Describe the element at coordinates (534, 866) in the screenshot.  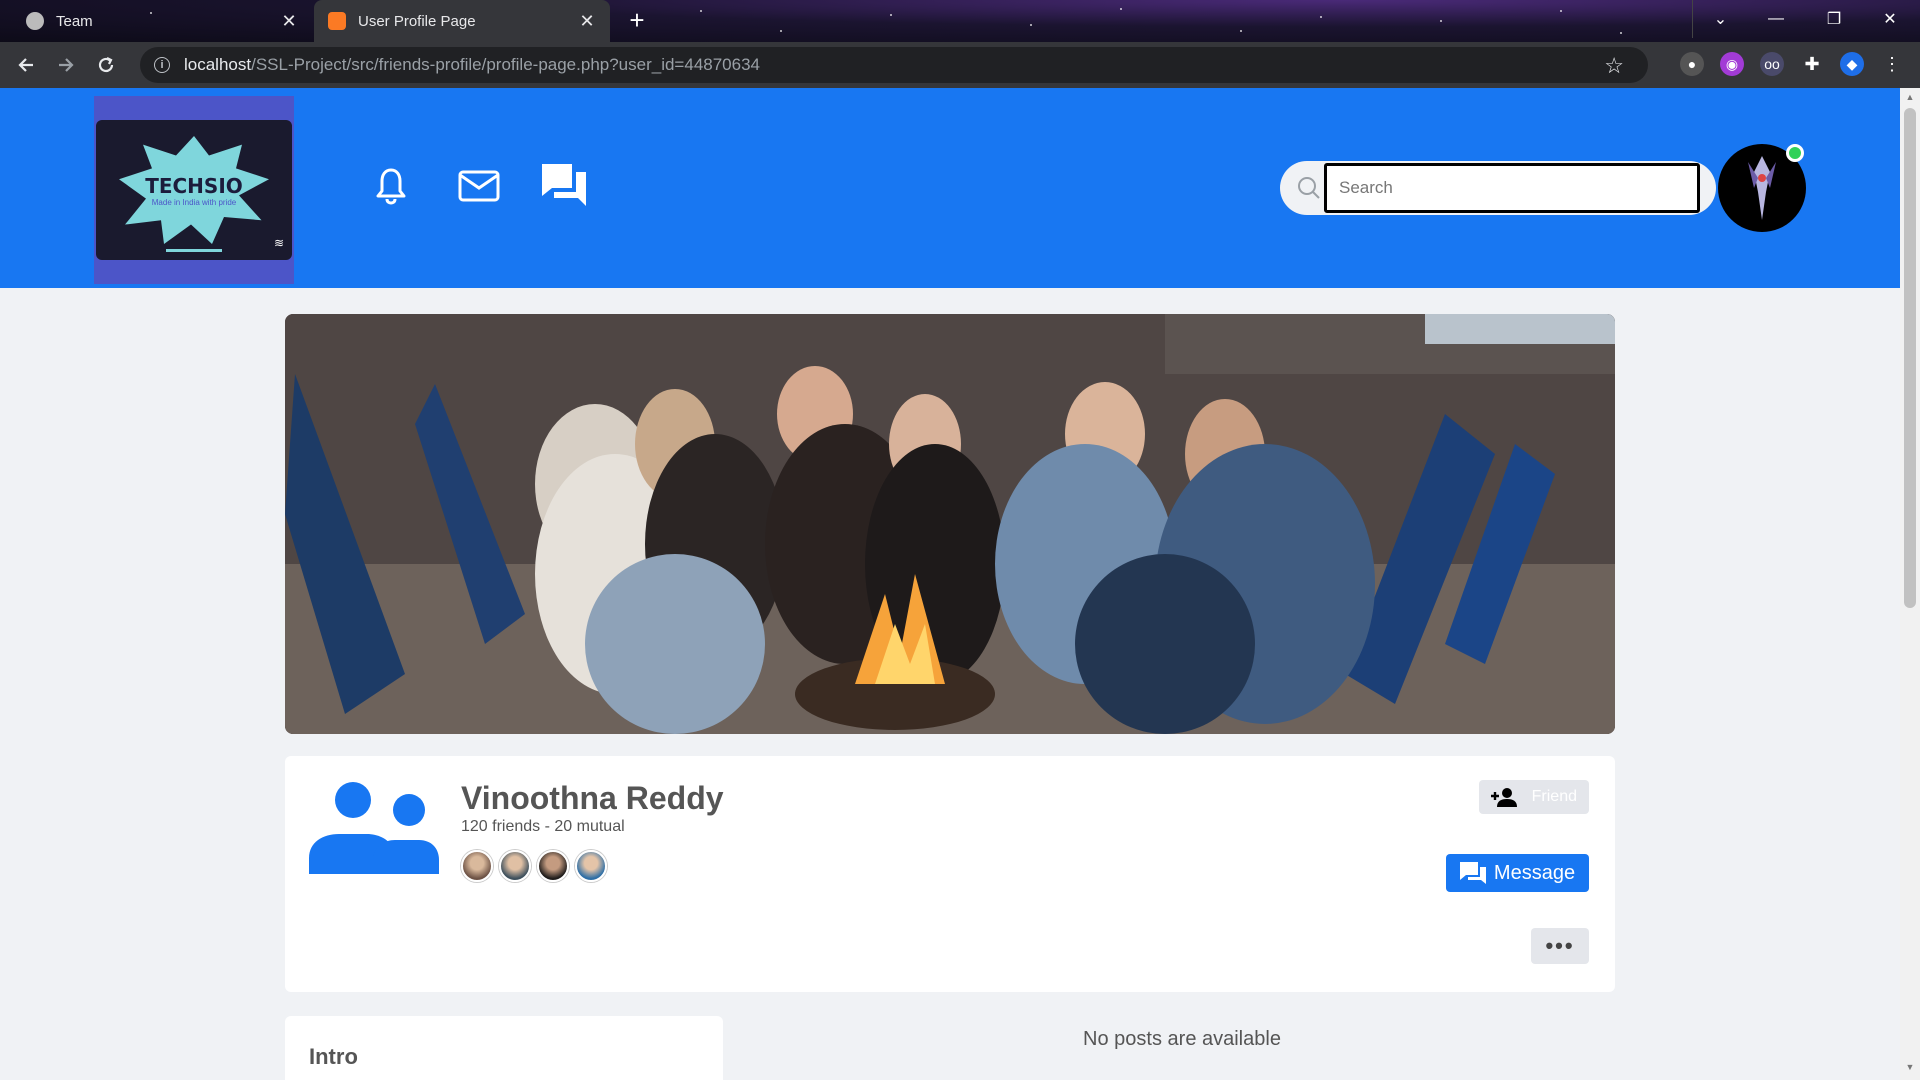
I see `mutual-friends-avatars` at that location.